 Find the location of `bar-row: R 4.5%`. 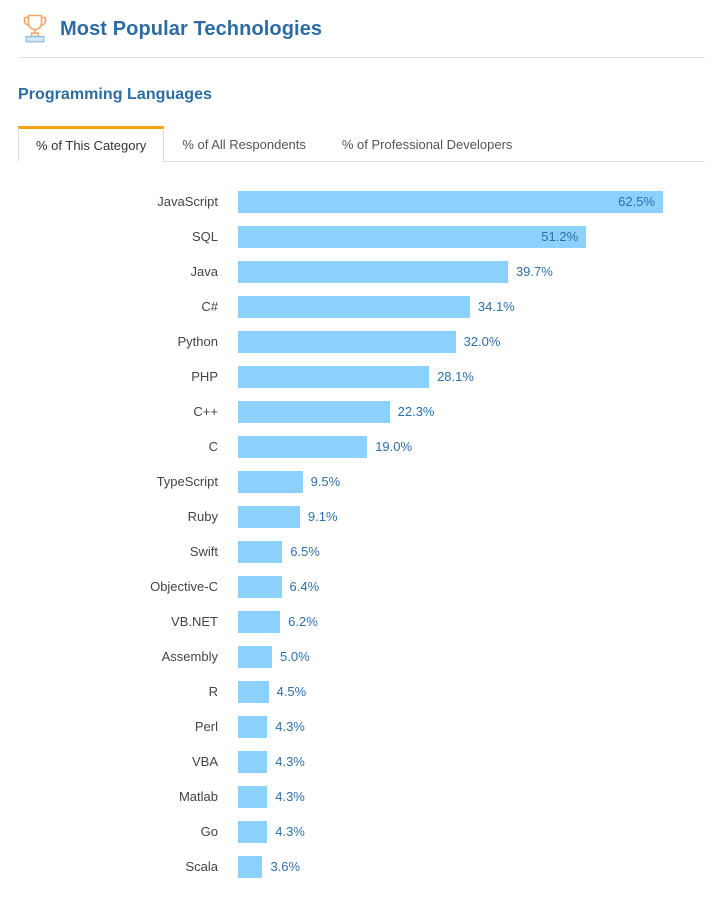

bar-row: R 4.5% is located at coordinates (361, 691).